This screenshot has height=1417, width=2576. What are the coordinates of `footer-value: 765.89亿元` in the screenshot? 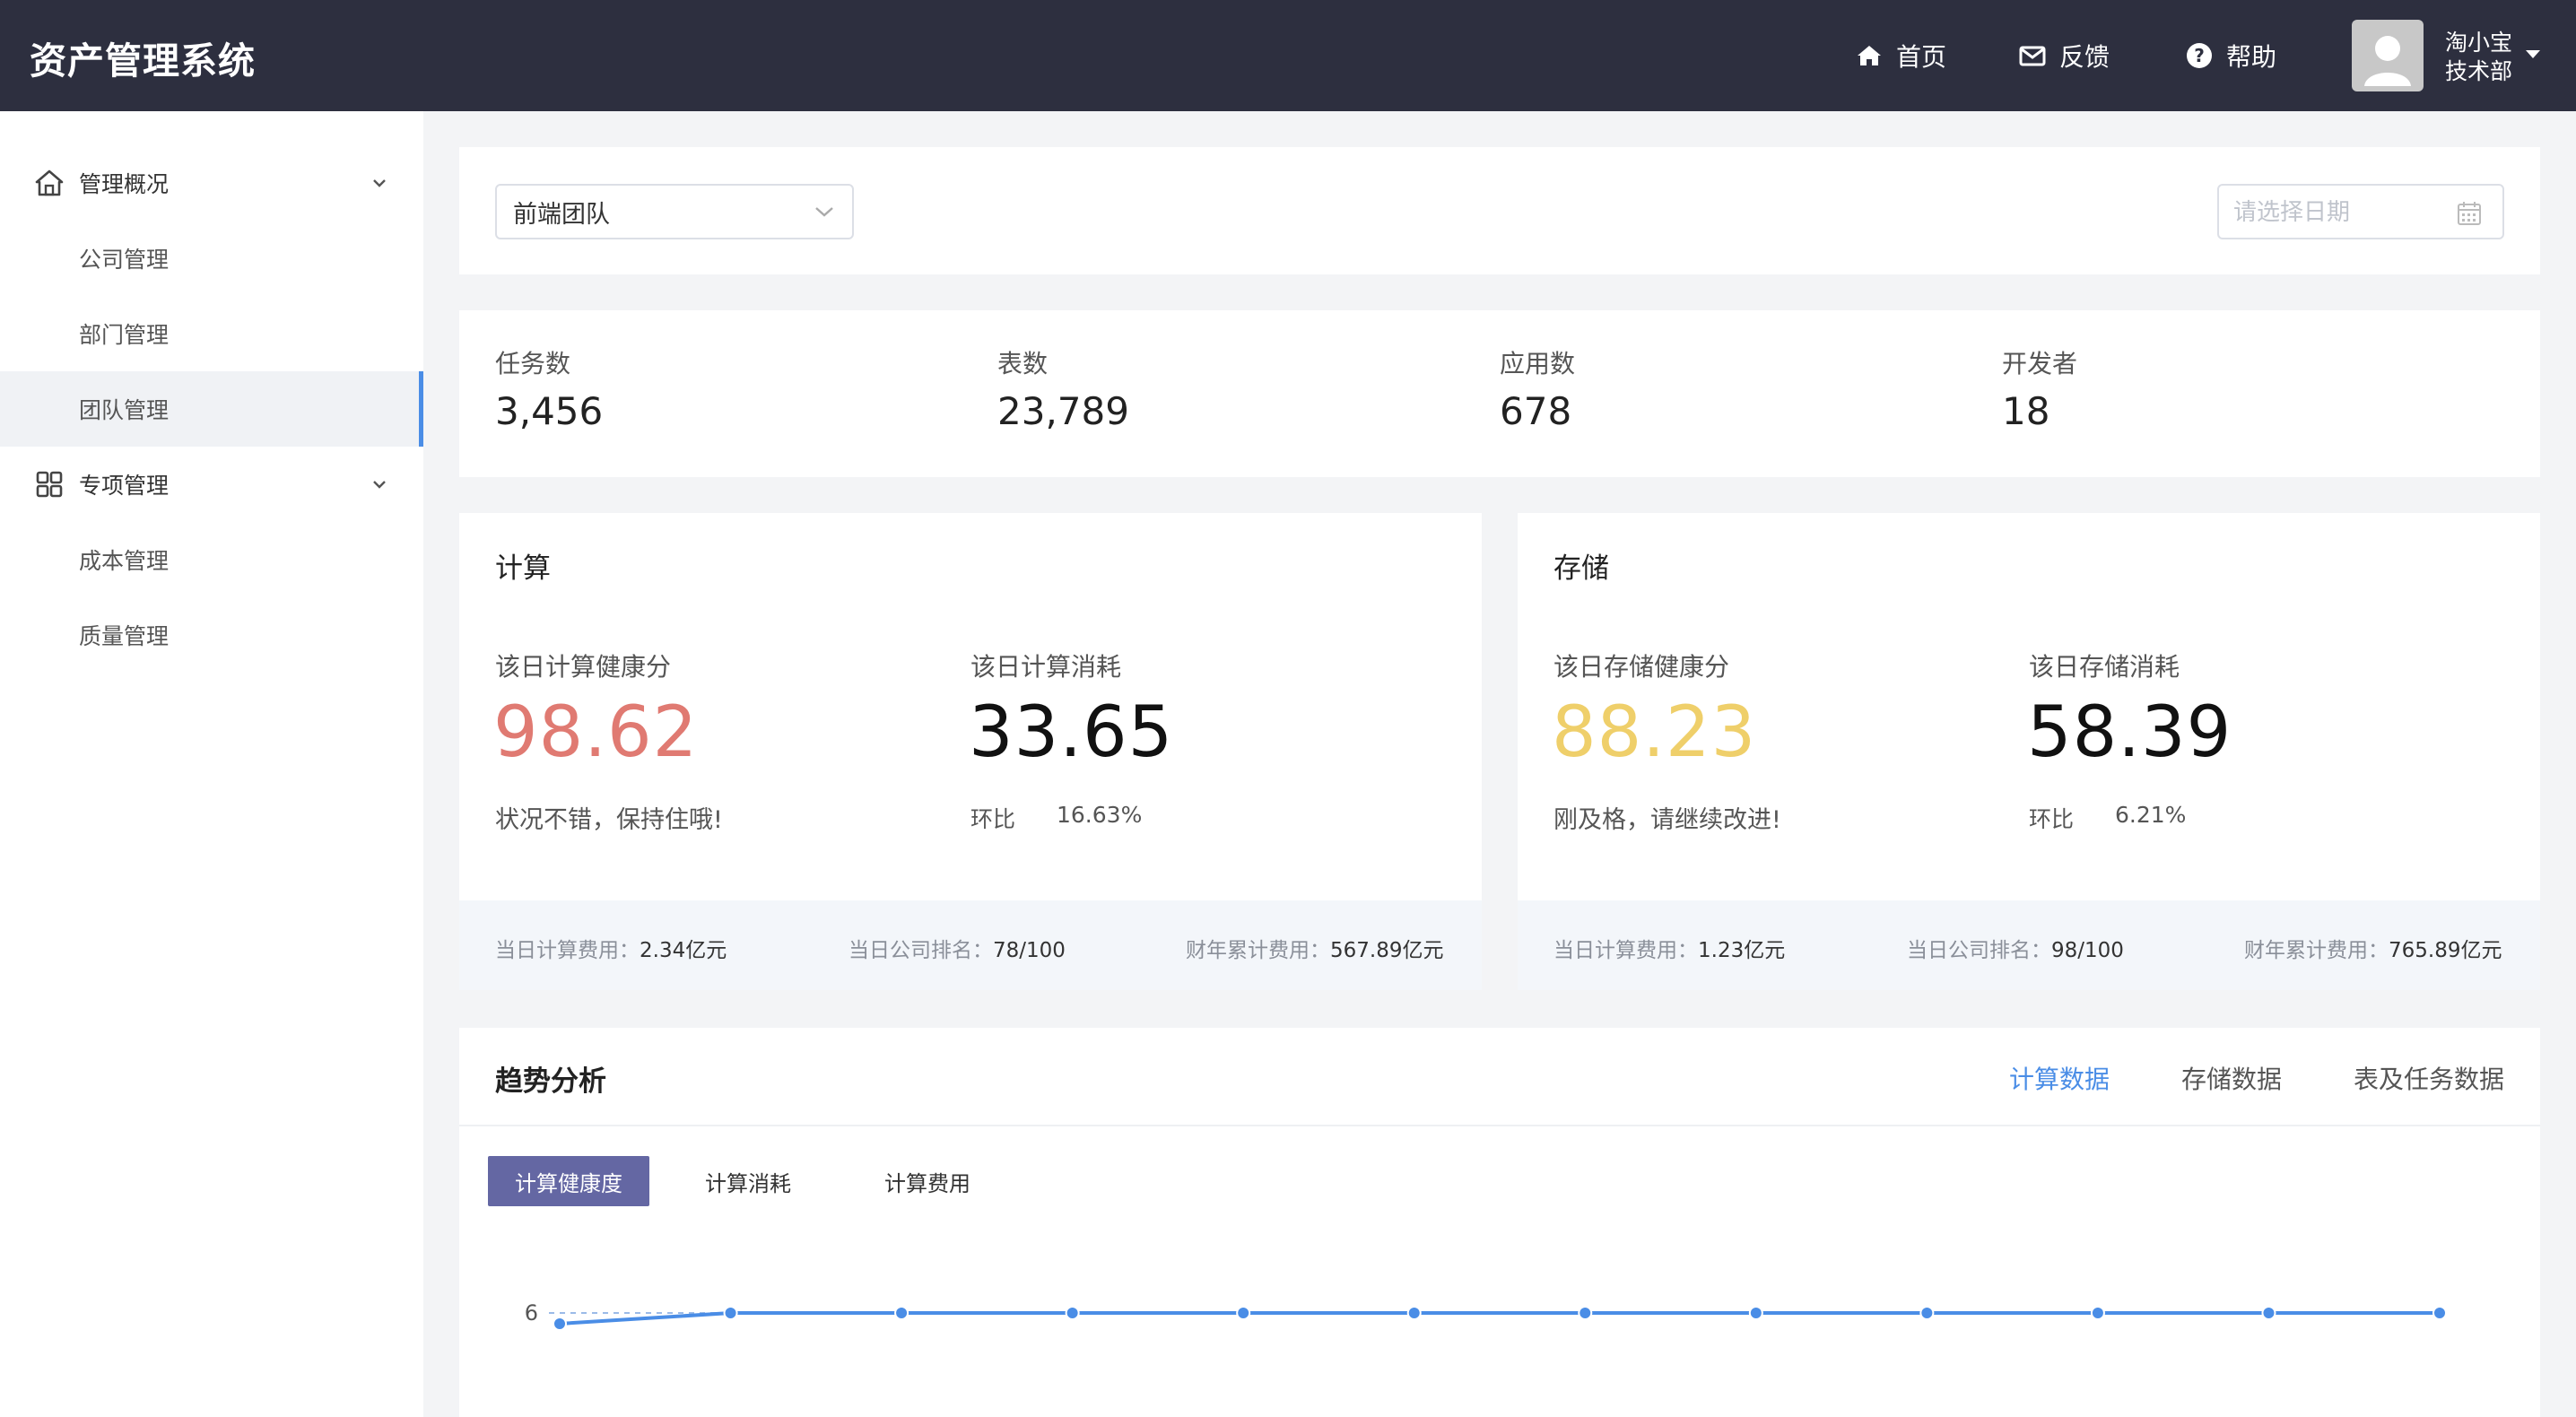 It's located at (2445, 951).